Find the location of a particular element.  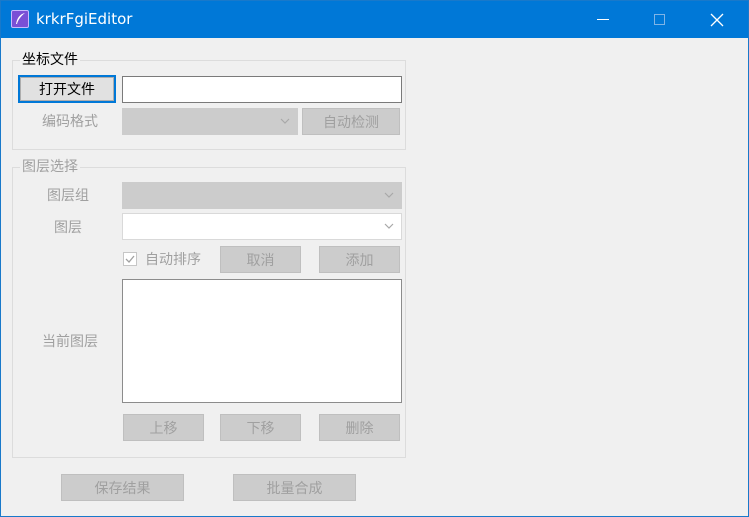

layer-group-select is located at coordinates (262, 195).